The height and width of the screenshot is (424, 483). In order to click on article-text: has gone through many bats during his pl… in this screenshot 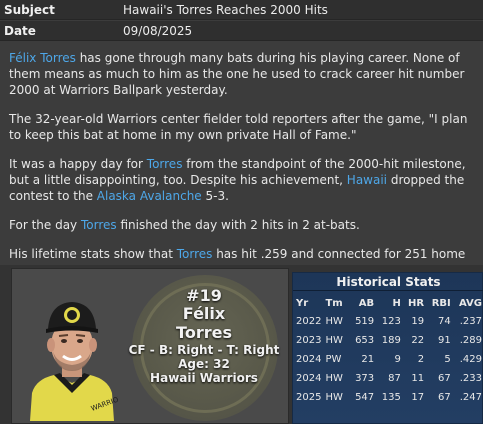, I will do `click(237, 74)`.